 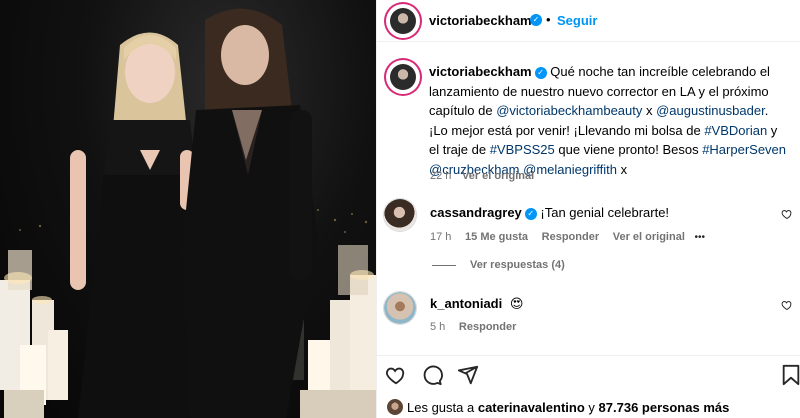 I want to click on hashtag-link: #VBDorian, so click(x=735, y=130).